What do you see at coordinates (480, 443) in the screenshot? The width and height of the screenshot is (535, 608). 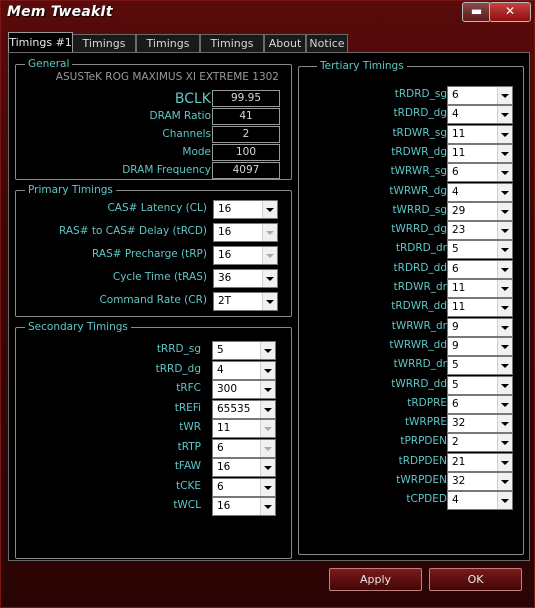 I see `tertiary-select-tprpden: 2` at bounding box center [480, 443].